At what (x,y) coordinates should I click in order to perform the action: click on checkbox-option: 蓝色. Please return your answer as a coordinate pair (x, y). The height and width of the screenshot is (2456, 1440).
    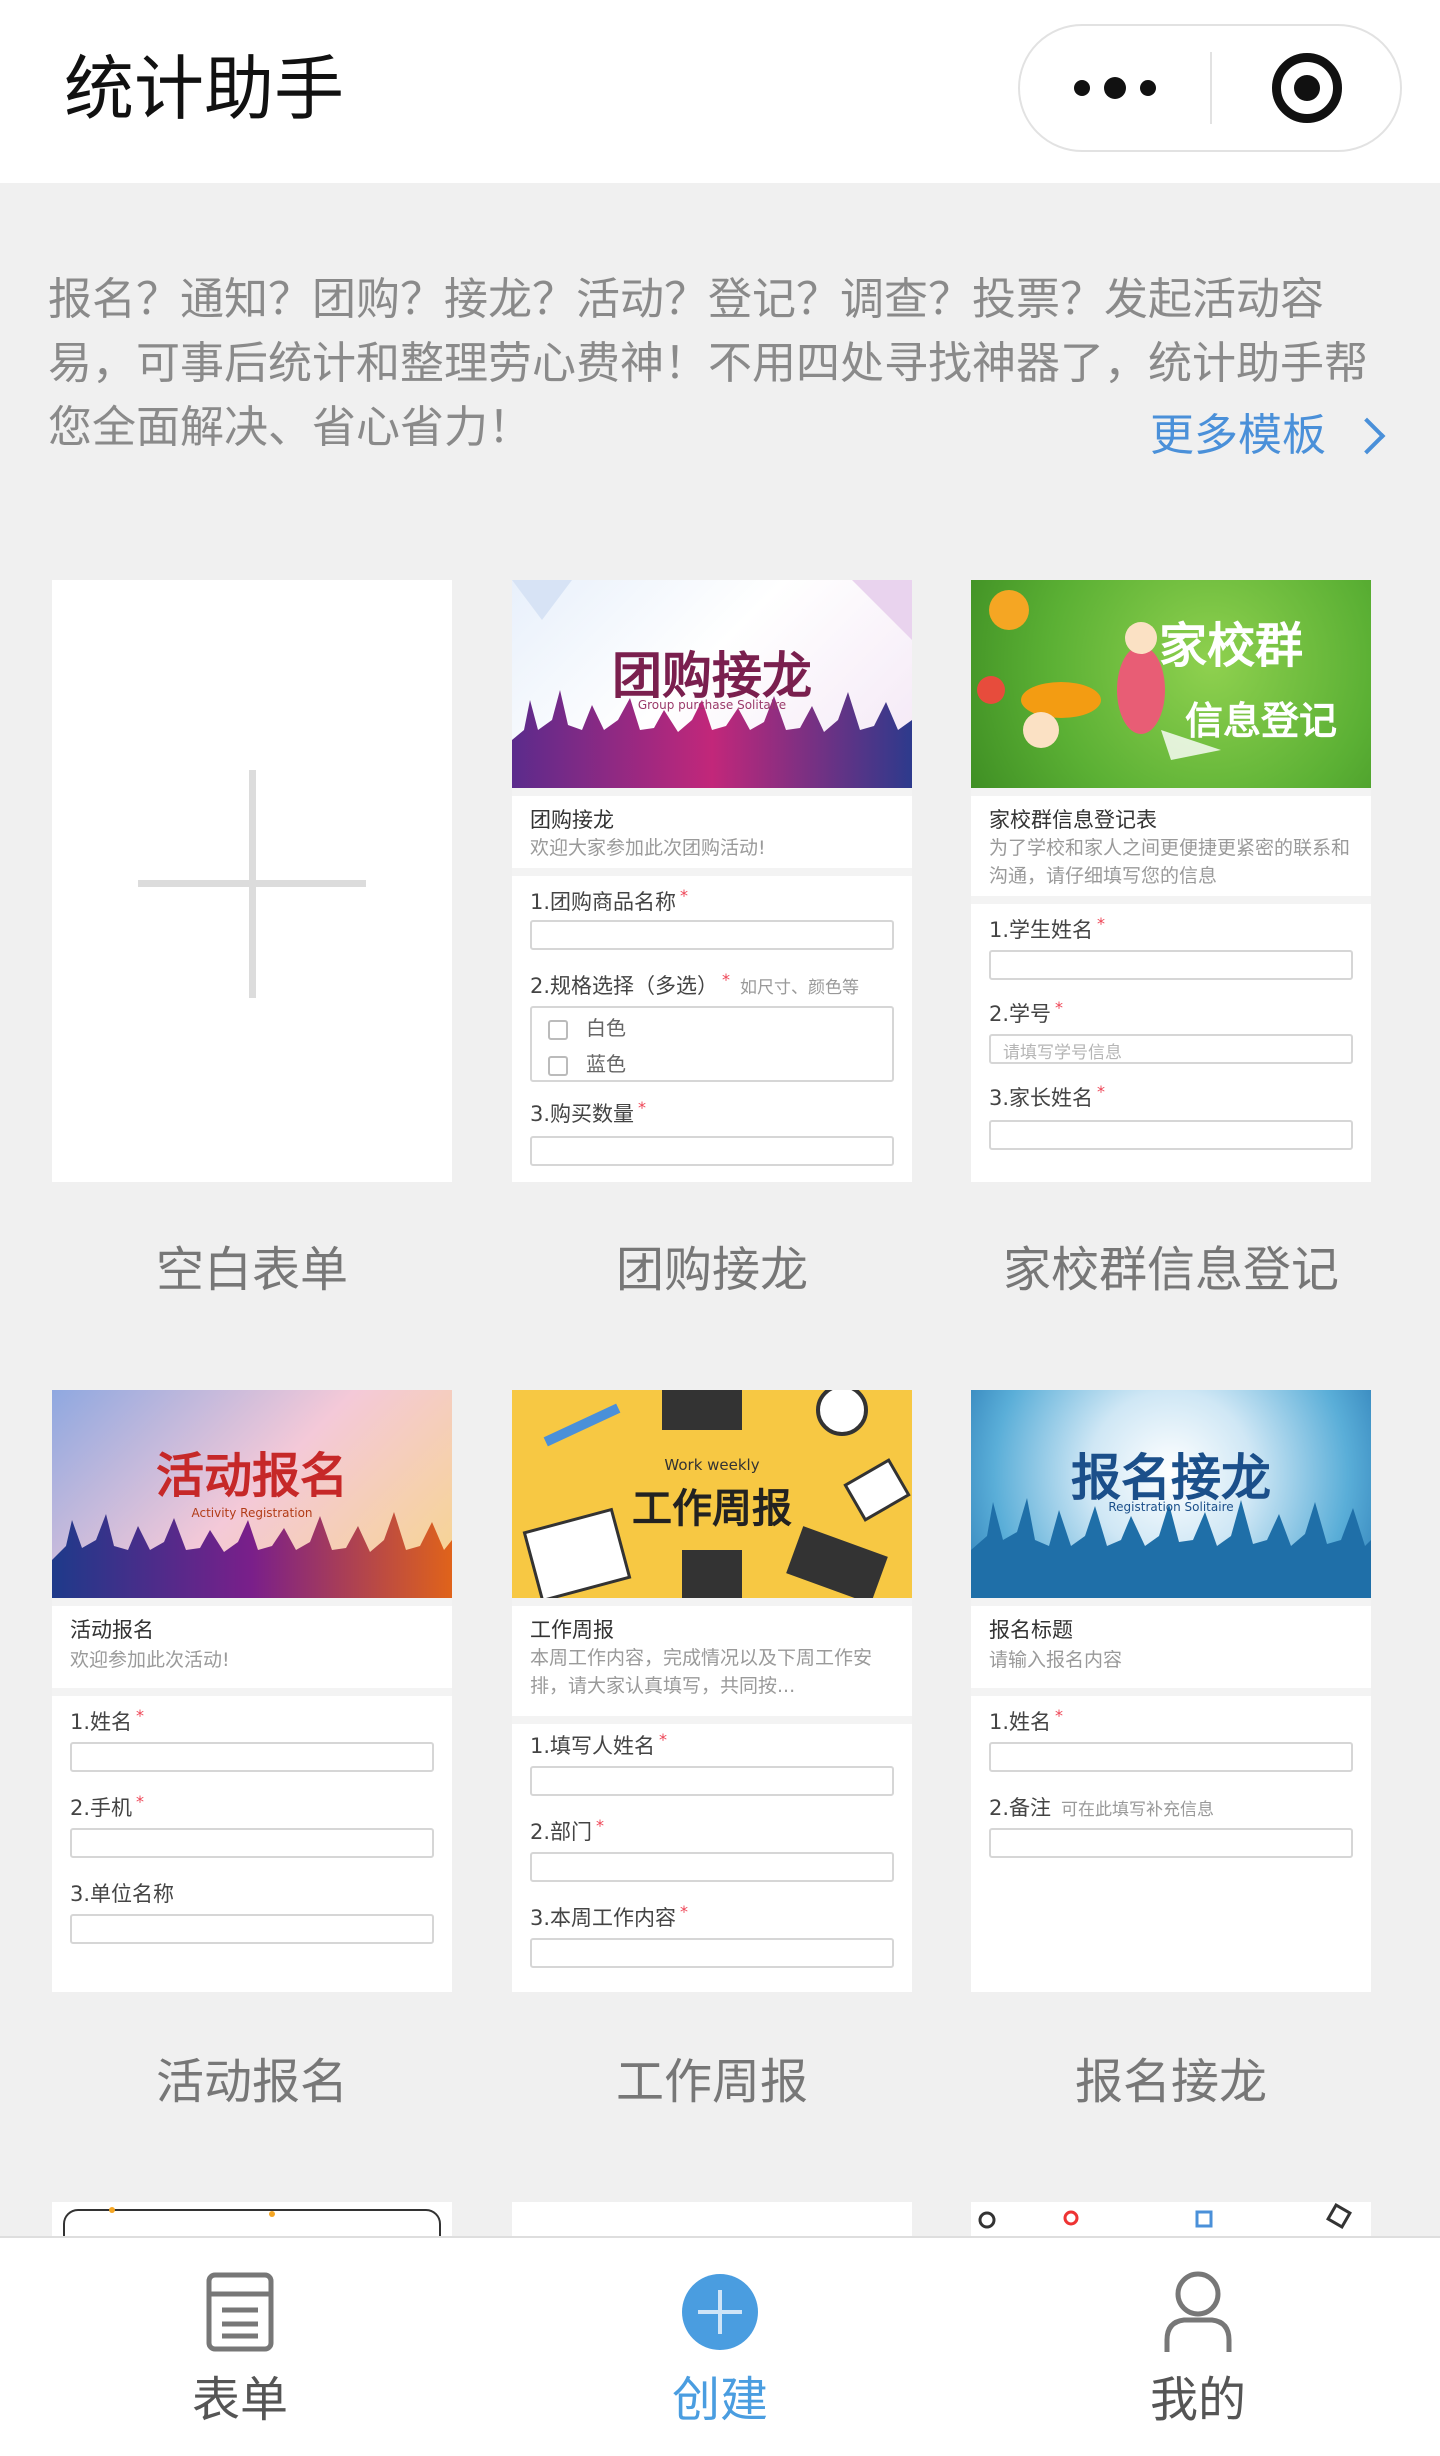
    Looking at the image, I should click on (587, 1062).